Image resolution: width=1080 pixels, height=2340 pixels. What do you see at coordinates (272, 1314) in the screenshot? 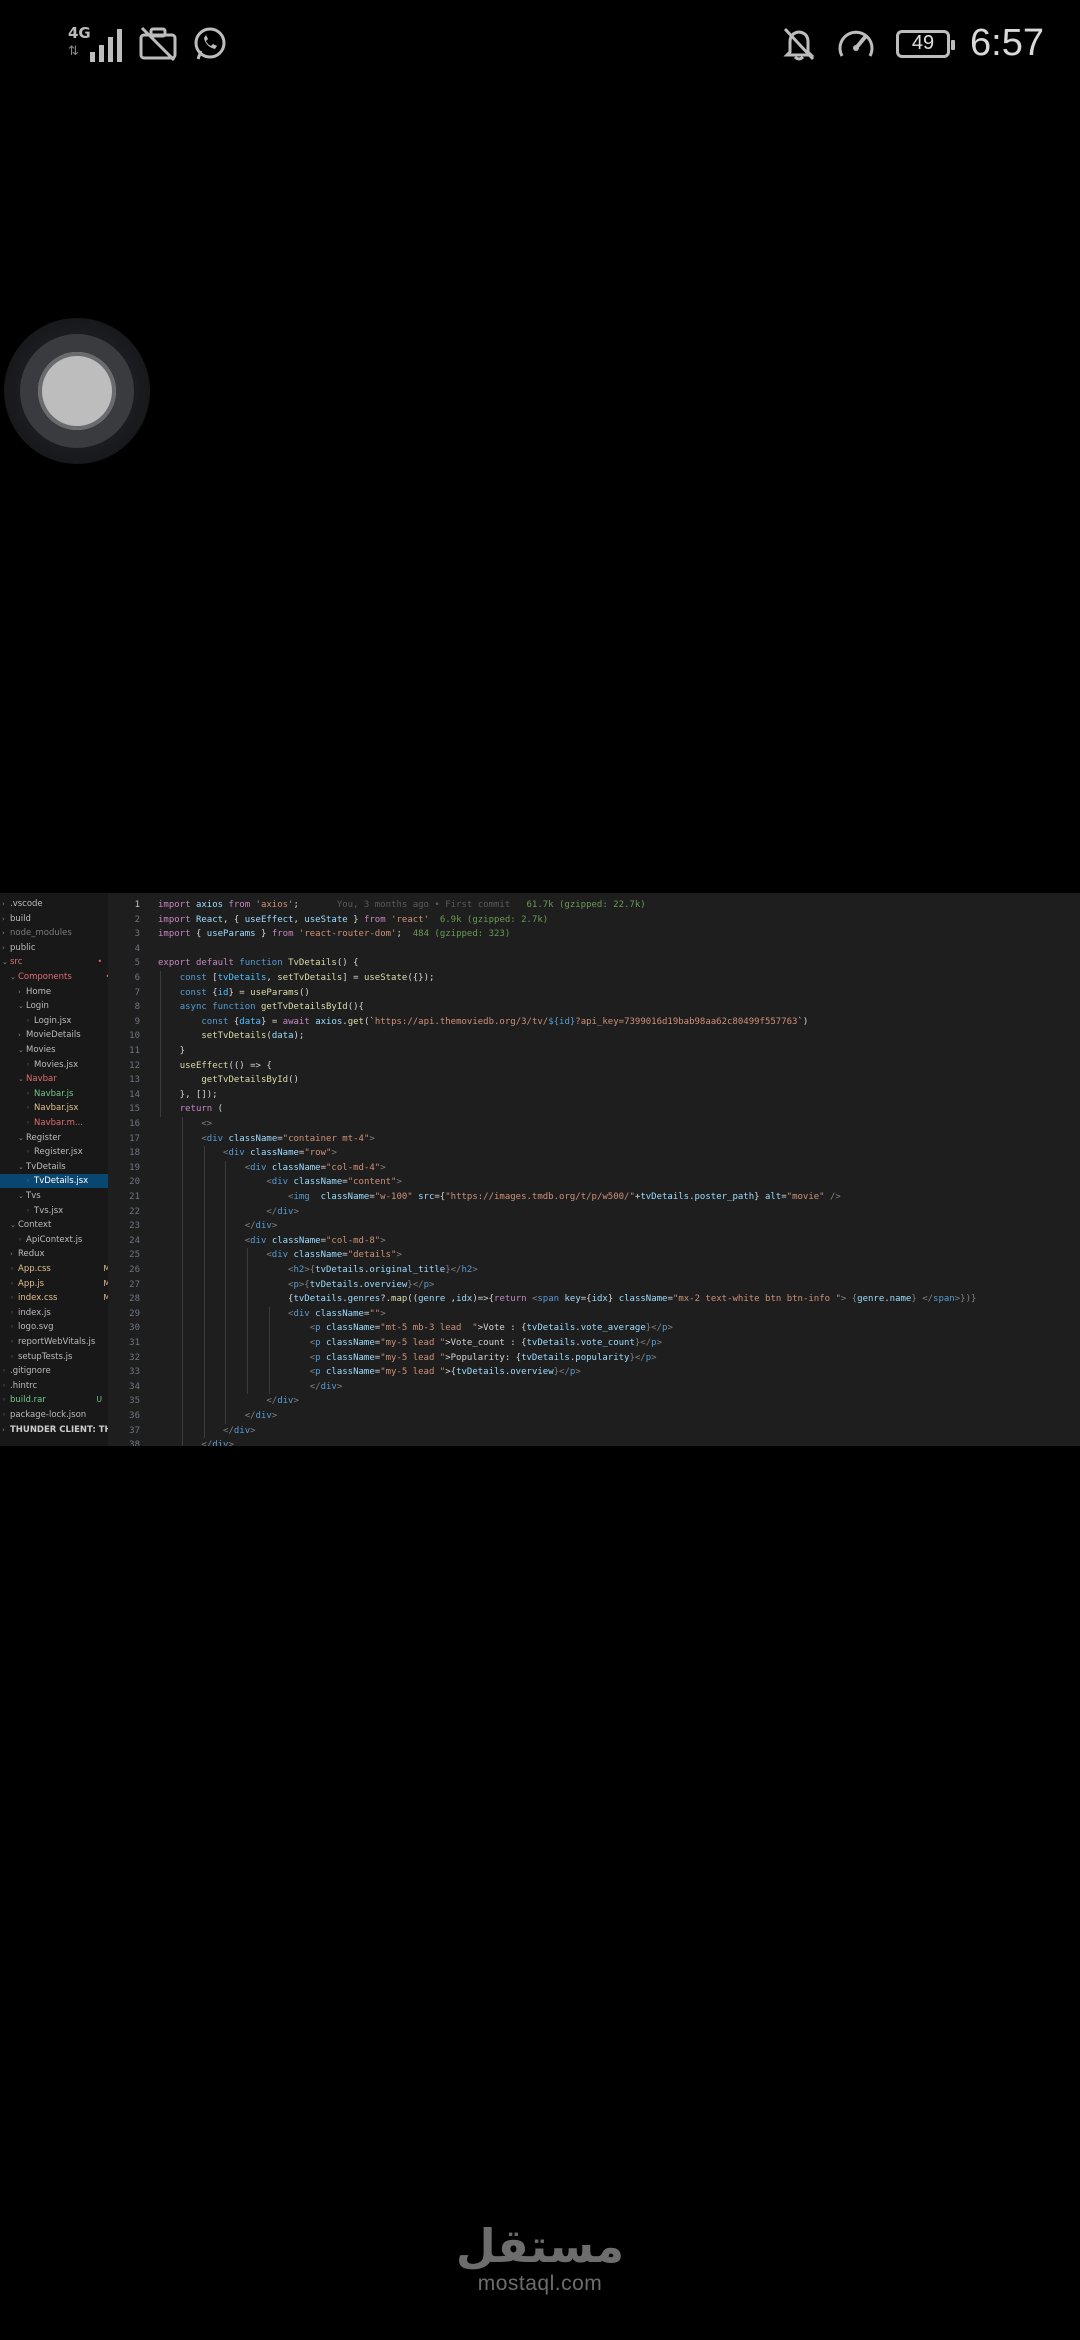
I see `code-line: <div className="">` at bounding box center [272, 1314].